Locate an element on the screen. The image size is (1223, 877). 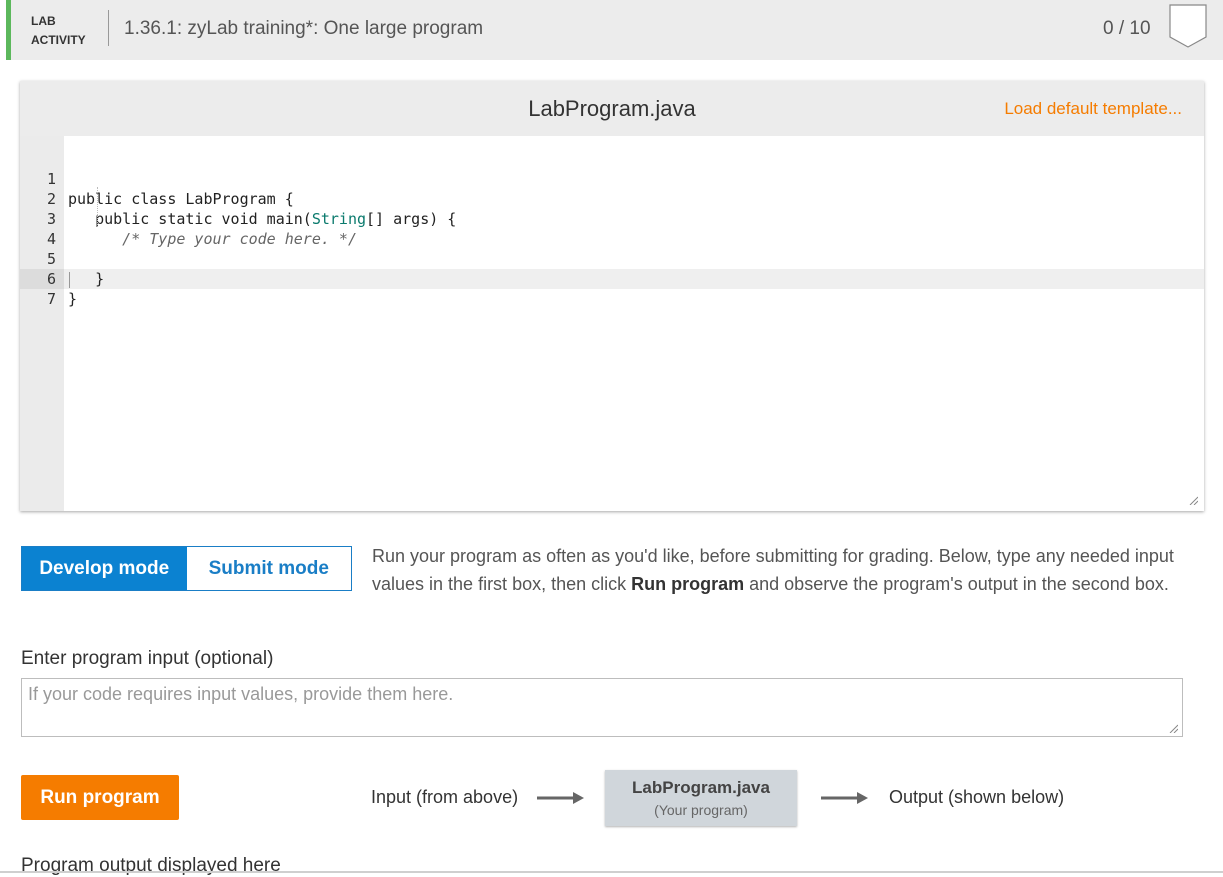
mode-description-bold: Run program is located at coordinates (688, 584).